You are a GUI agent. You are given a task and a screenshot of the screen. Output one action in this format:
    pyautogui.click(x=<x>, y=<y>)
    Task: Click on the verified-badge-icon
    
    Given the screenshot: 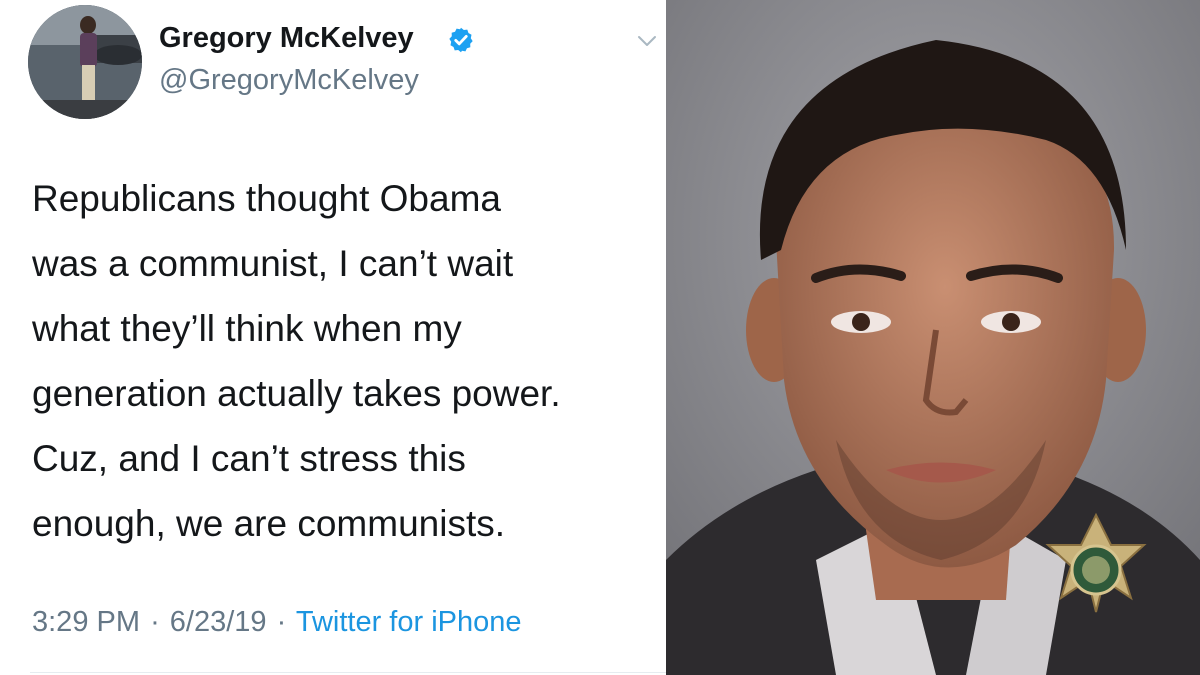 What is the action you would take?
    pyautogui.click(x=461, y=40)
    